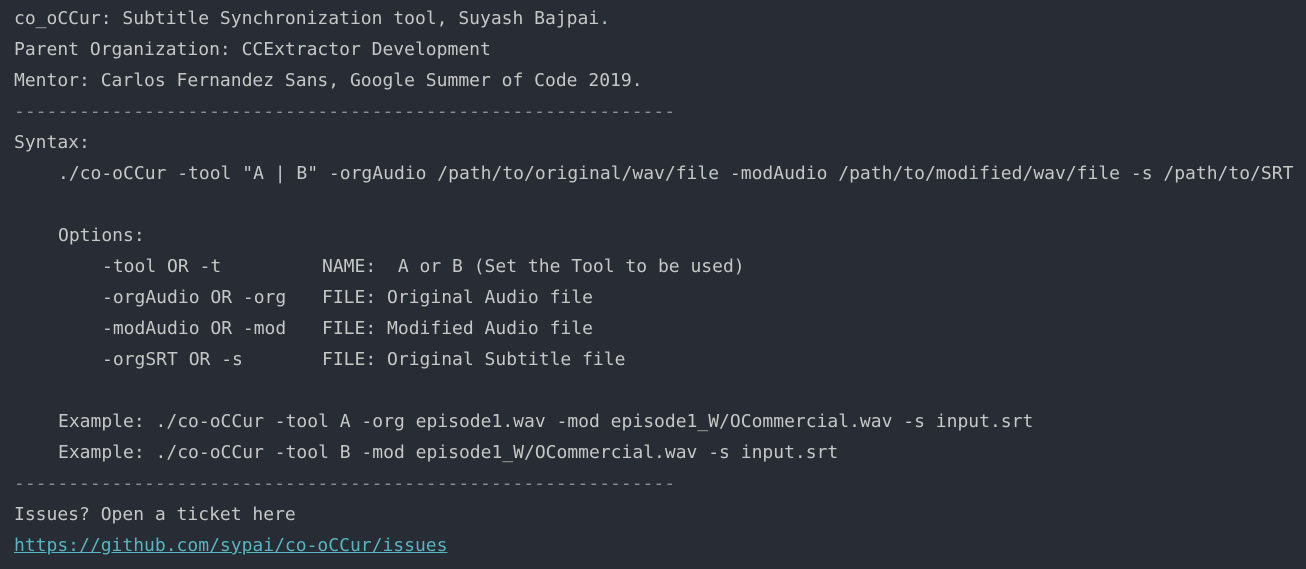 The width and height of the screenshot is (1306, 569). Describe the element at coordinates (457, 297) in the screenshot. I see `option-description: FILE: Original Audio file` at that location.